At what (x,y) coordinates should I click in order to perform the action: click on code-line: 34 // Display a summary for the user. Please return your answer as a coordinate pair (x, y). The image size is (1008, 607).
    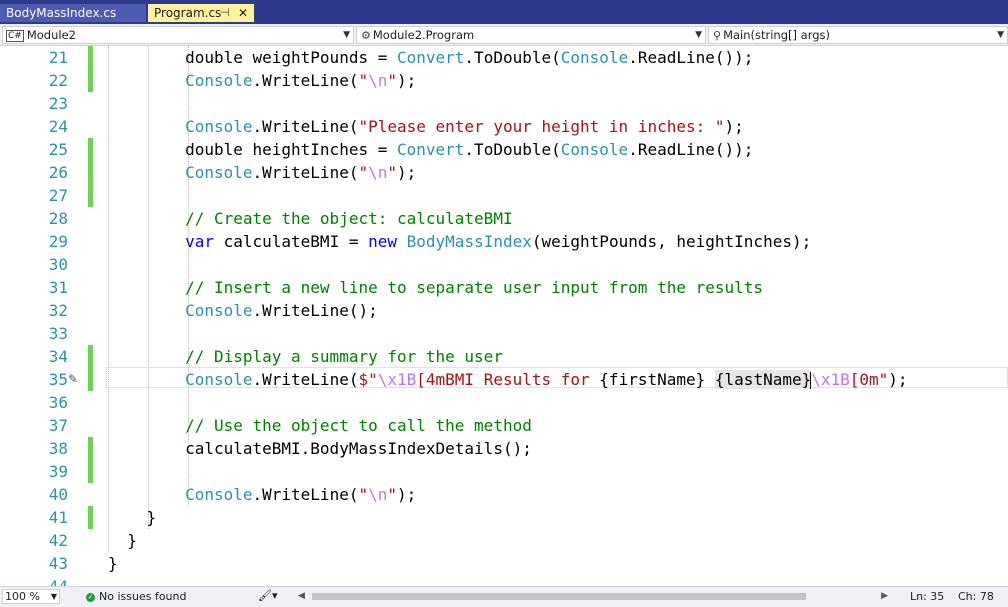
    Looking at the image, I should click on (504, 356).